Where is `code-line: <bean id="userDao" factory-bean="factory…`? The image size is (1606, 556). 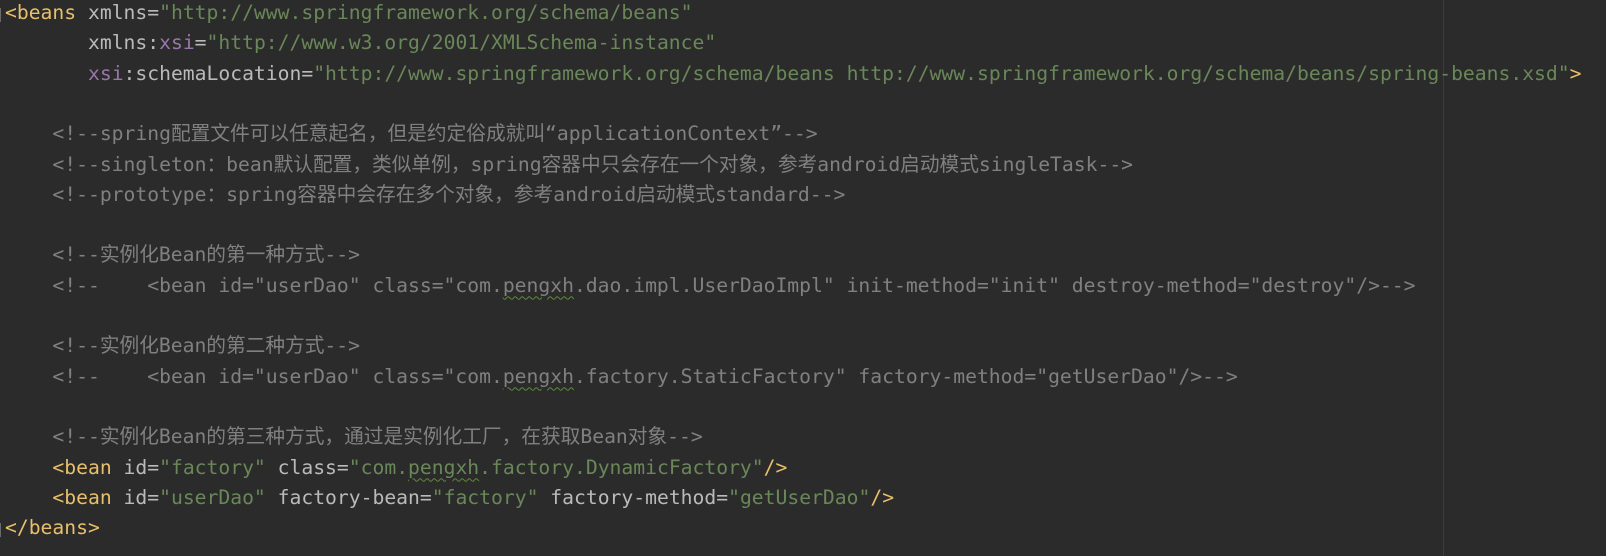
code-line: <bean id="userDao" factory-bean="factory… is located at coordinates (449, 497).